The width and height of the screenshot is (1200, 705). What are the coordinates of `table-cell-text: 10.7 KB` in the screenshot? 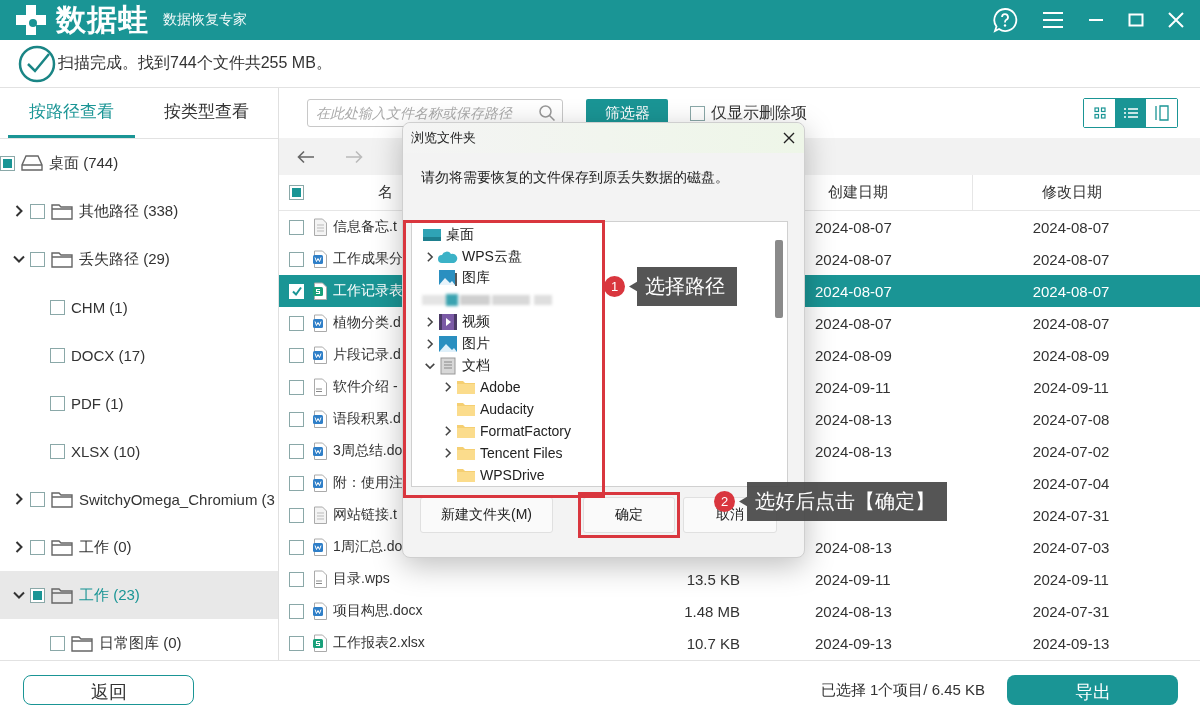 It's located at (713, 643).